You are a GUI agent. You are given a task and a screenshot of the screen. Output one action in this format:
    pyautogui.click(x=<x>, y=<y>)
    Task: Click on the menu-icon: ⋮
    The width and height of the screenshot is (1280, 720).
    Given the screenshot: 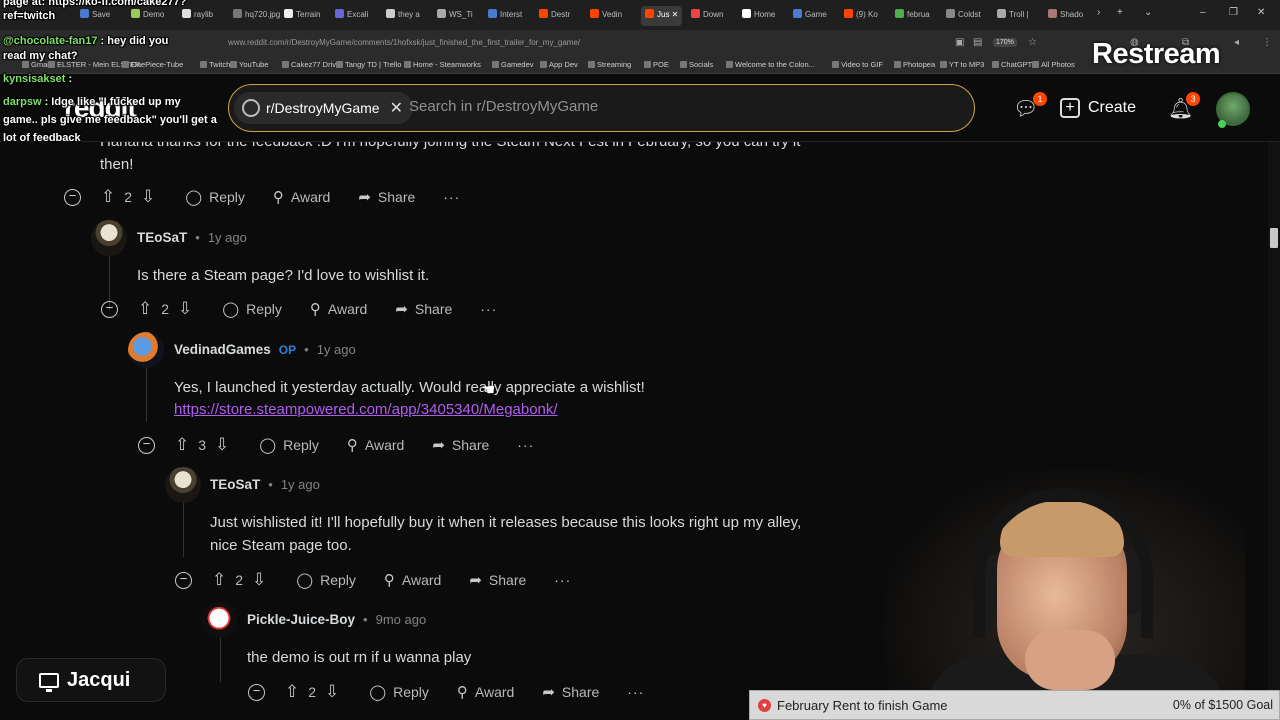 What is the action you would take?
    pyautogui.click(x=1267, y=42)
    